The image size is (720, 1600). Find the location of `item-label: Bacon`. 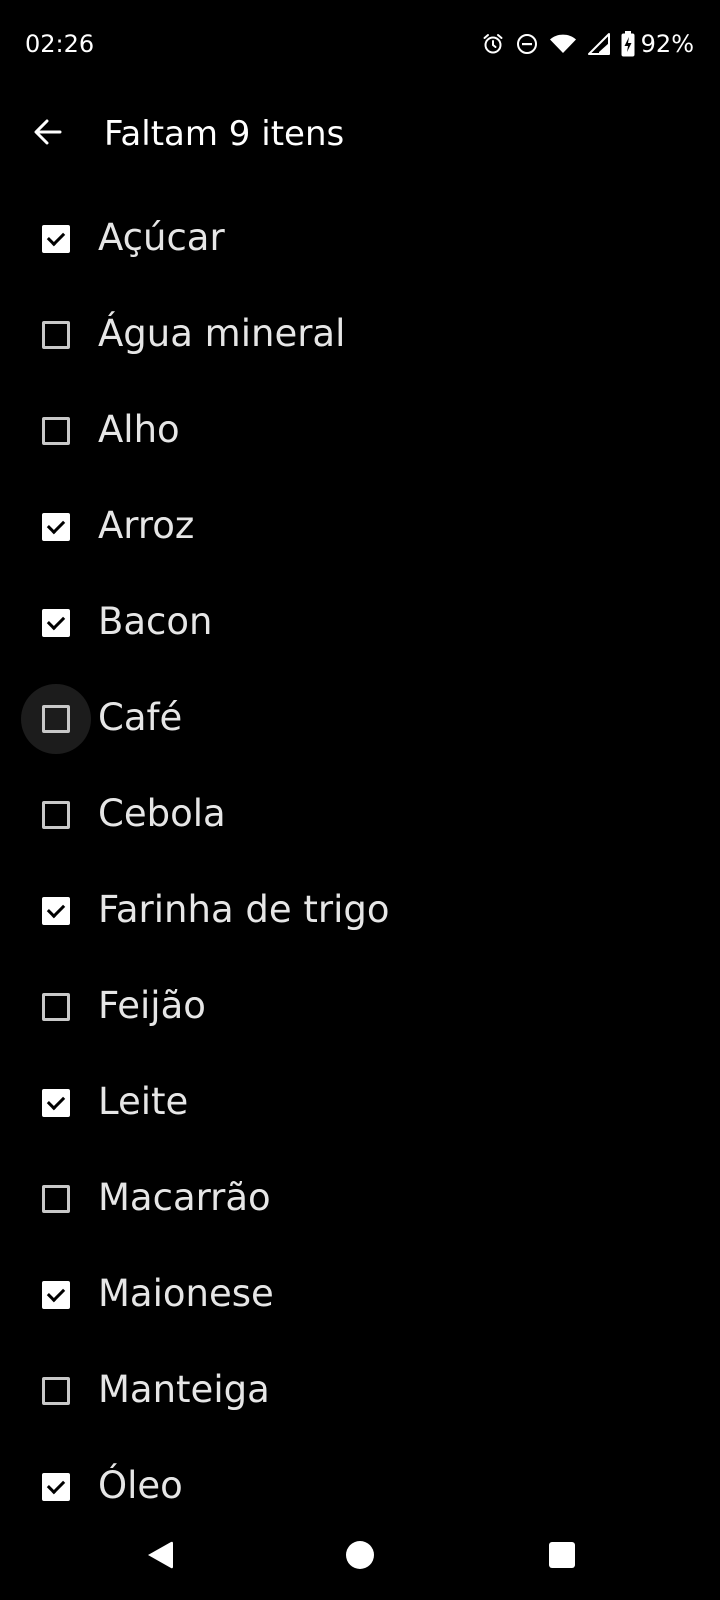

item-label: Bacon is located at coordinates (155, 621).